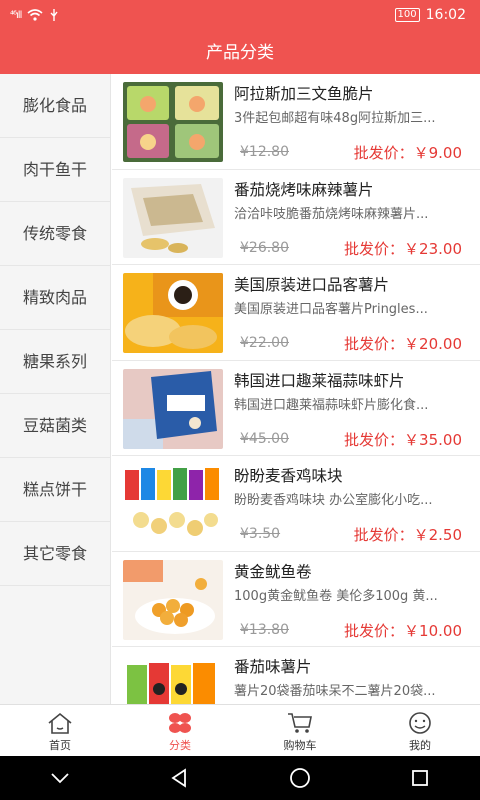  What do you see at coordinates (403, 439) in the screenshot?
I see `wholesale-price: 批发价：￥35.00` at bounding box center [403, 439].